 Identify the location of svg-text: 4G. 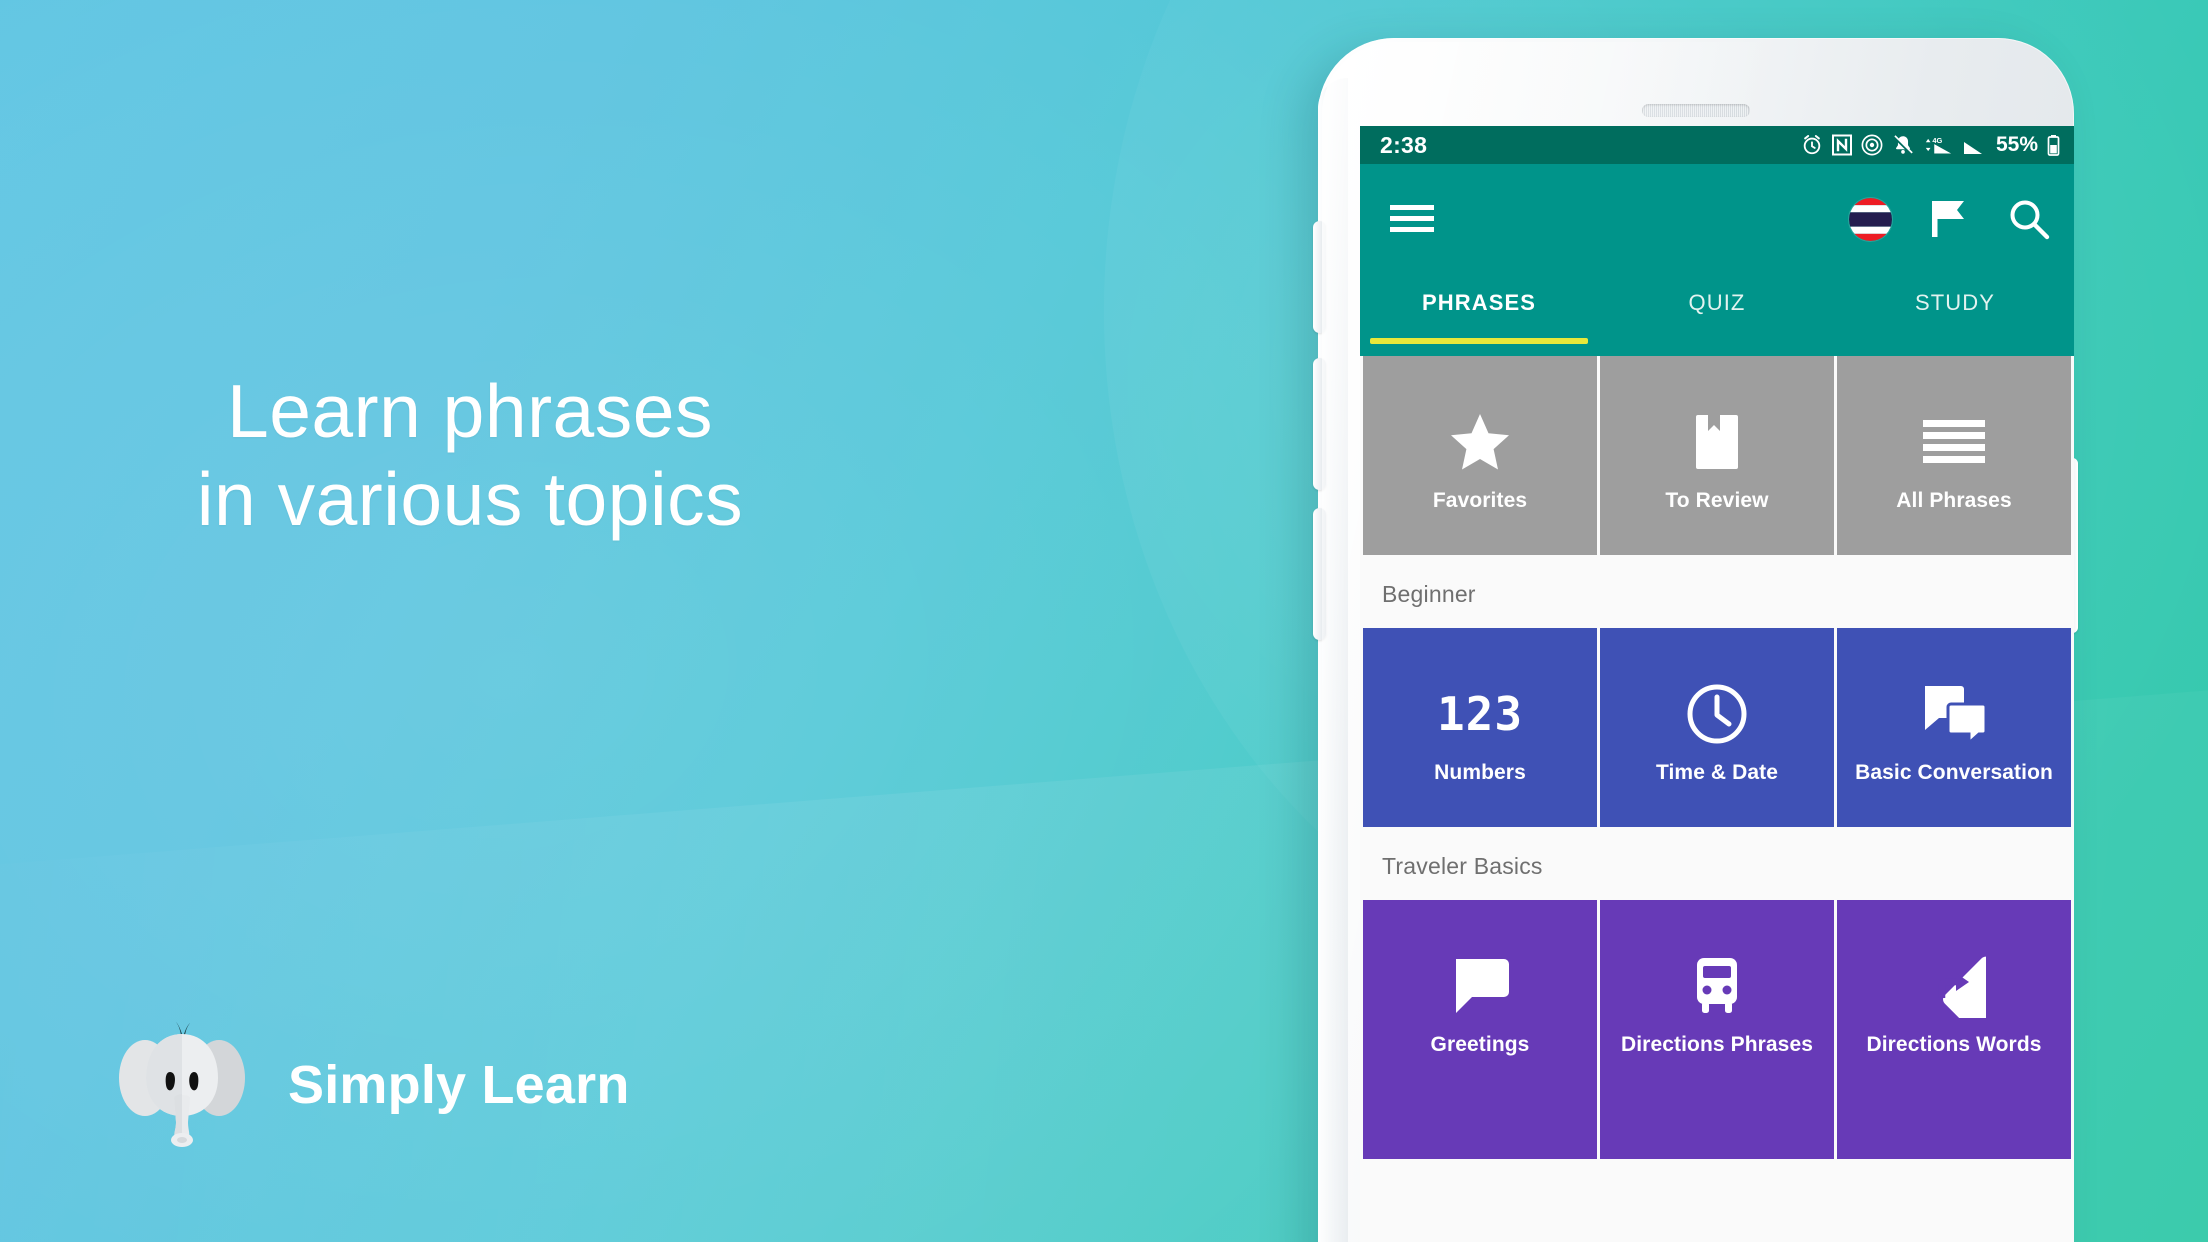
(1937, 140).